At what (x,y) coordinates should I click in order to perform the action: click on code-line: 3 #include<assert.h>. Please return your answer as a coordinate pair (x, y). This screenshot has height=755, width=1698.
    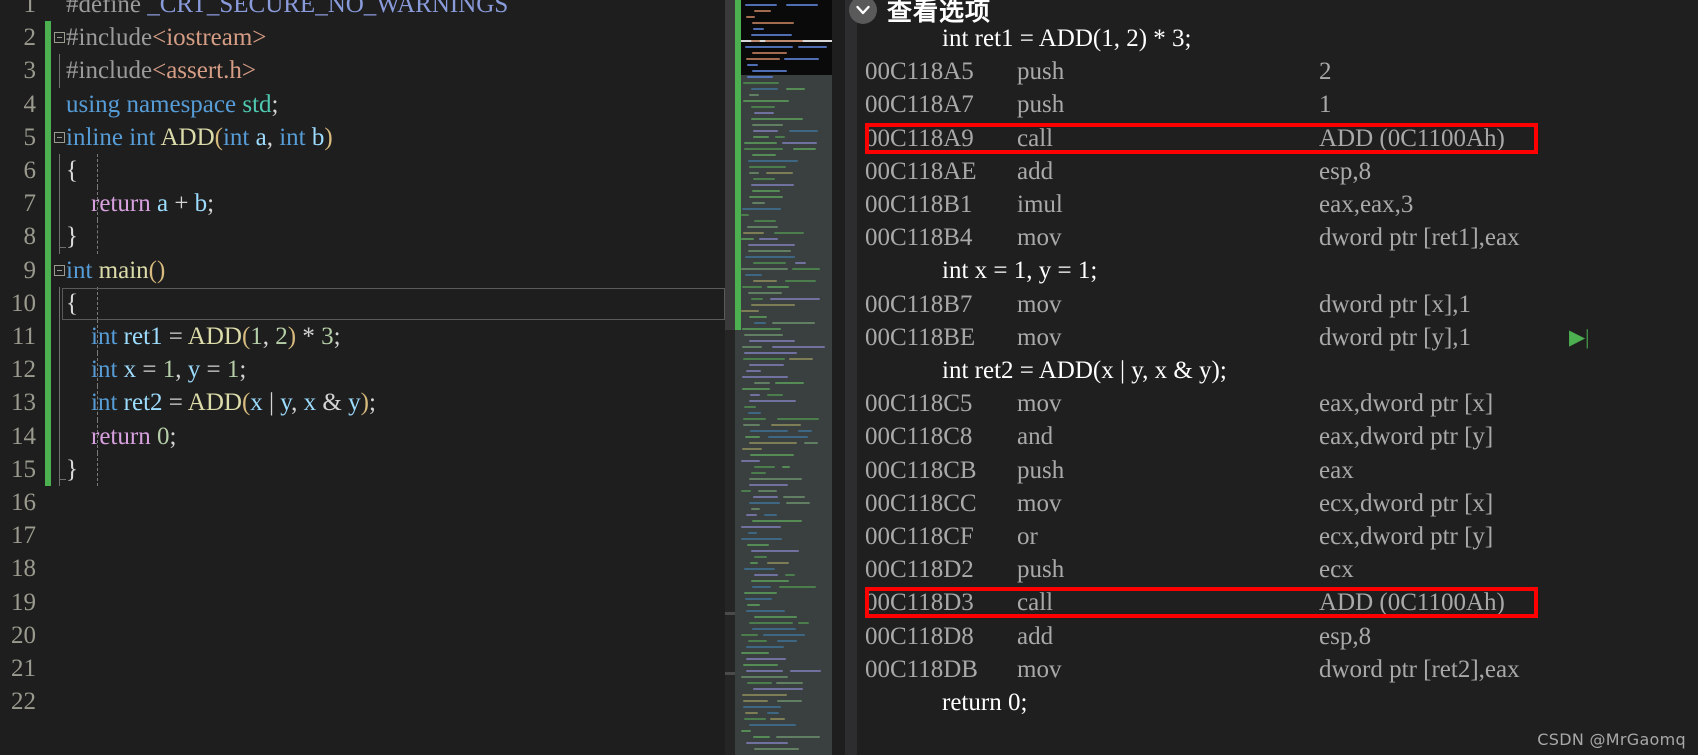
    Looking at the image, I should click on (362, 71).